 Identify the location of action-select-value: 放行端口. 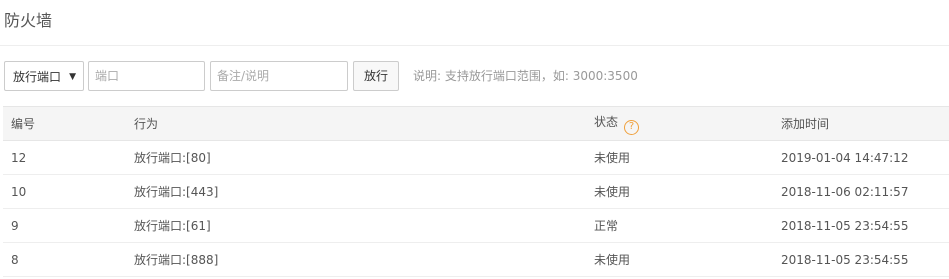
(37, 77).